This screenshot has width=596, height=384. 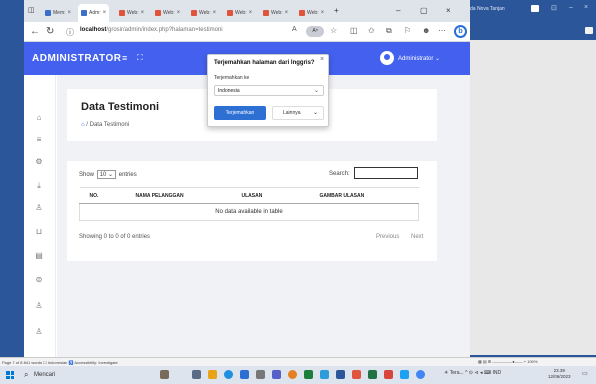 I want to click on column-header-ulasan: ULASAN, so click(x=270, y=195).